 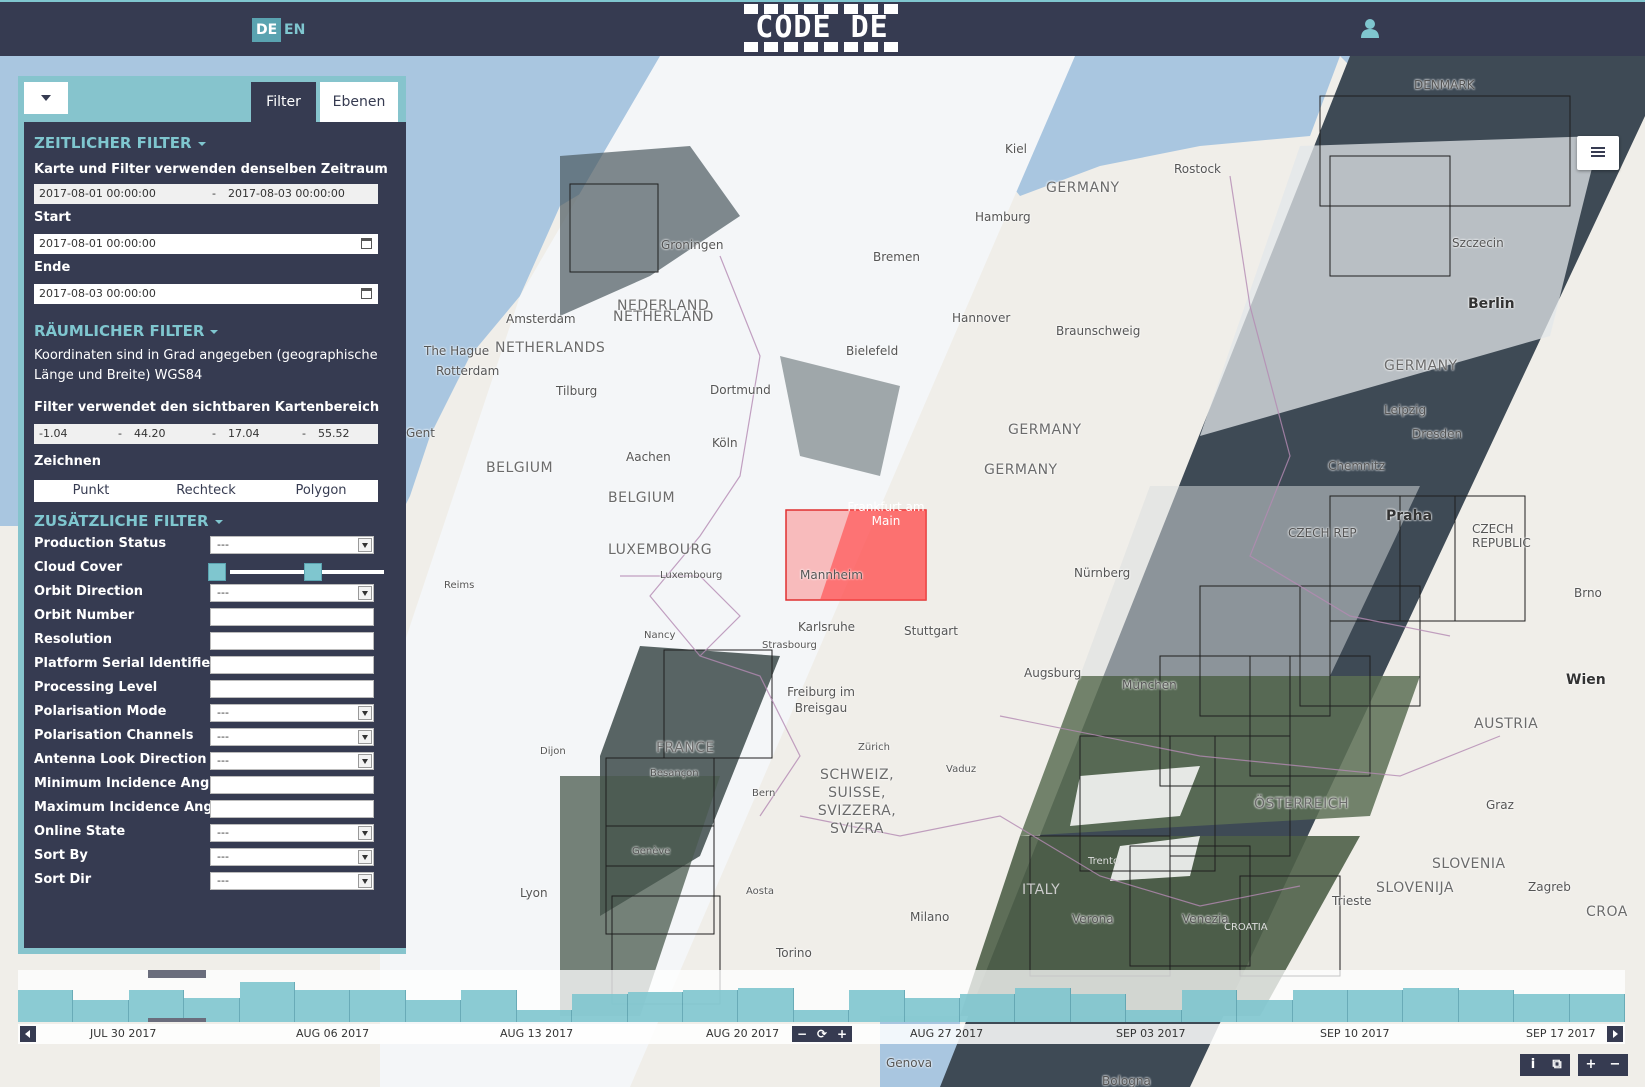 I want to click on logo-text: CODE DE, so click(x=822, y=27).